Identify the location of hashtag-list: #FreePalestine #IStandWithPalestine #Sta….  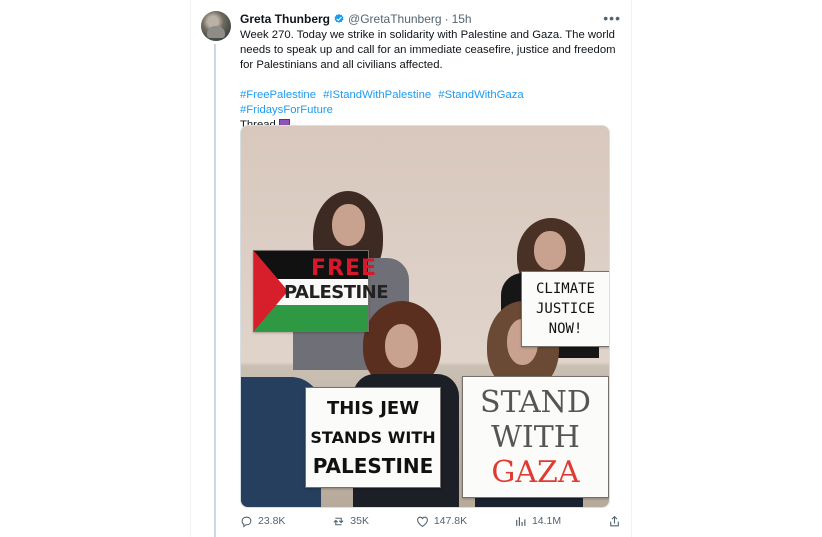
(431, 103).